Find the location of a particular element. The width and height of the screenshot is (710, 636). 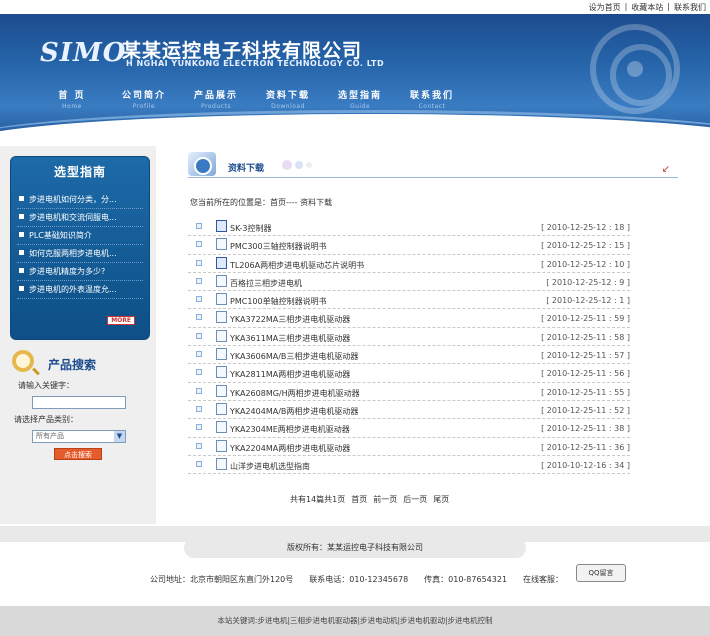

file-link: YKA2304ME两相步进电机驱动器 is located at coordinates (290, 429).